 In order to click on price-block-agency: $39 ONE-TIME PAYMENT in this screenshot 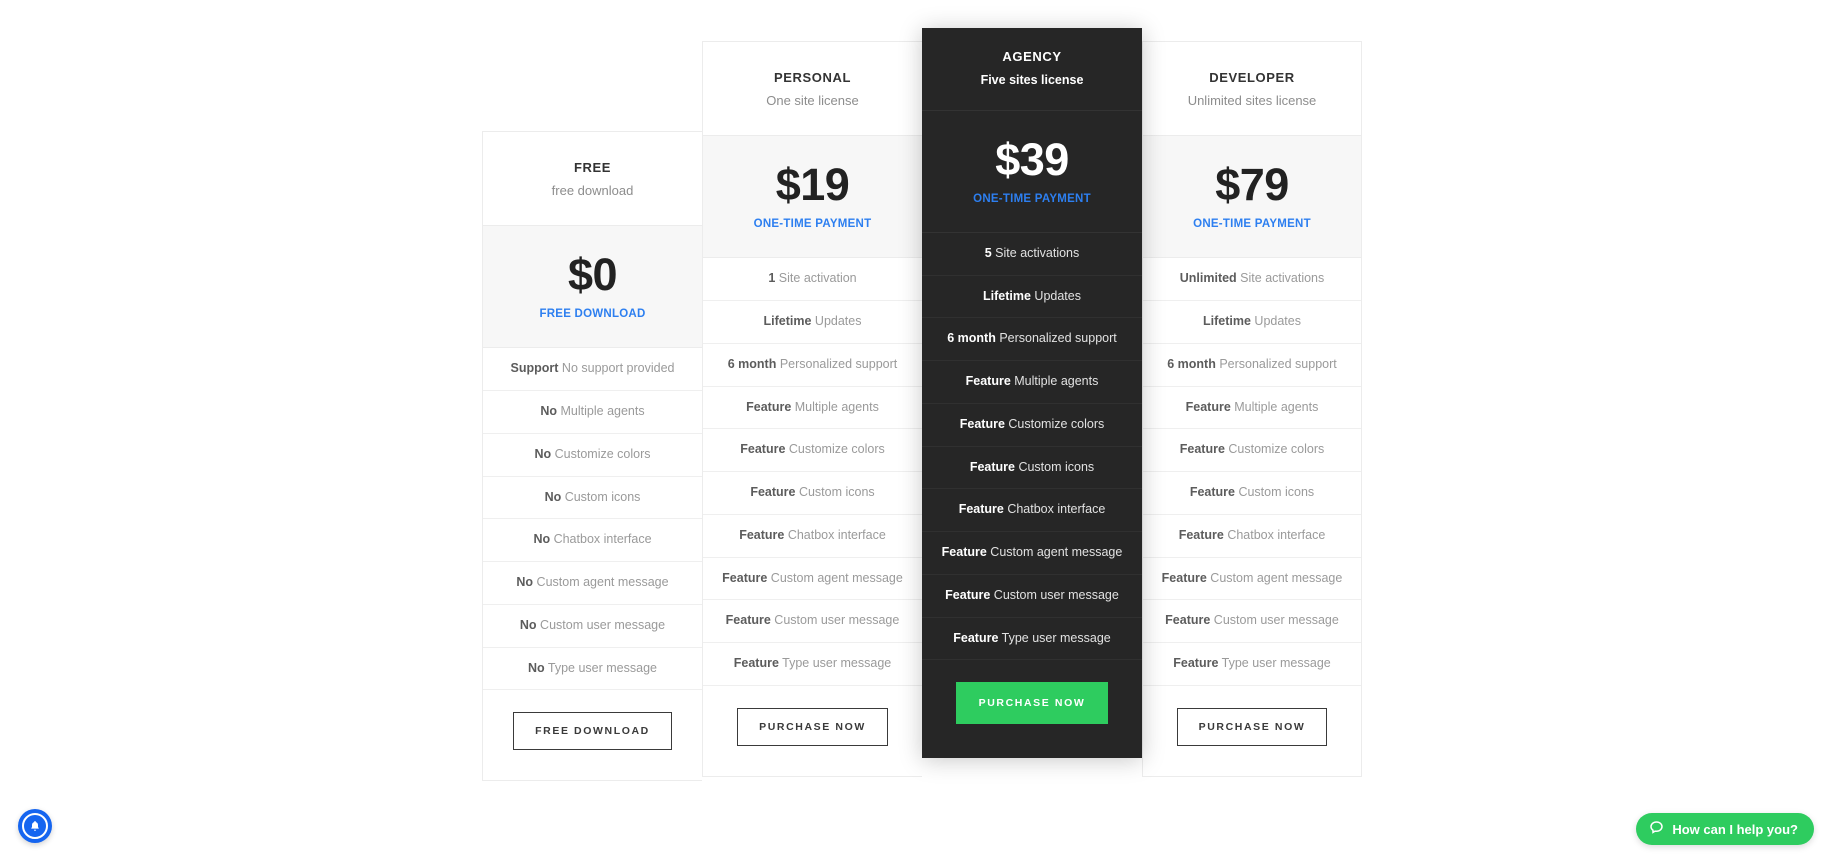, I will do `click(1032, 171)`.